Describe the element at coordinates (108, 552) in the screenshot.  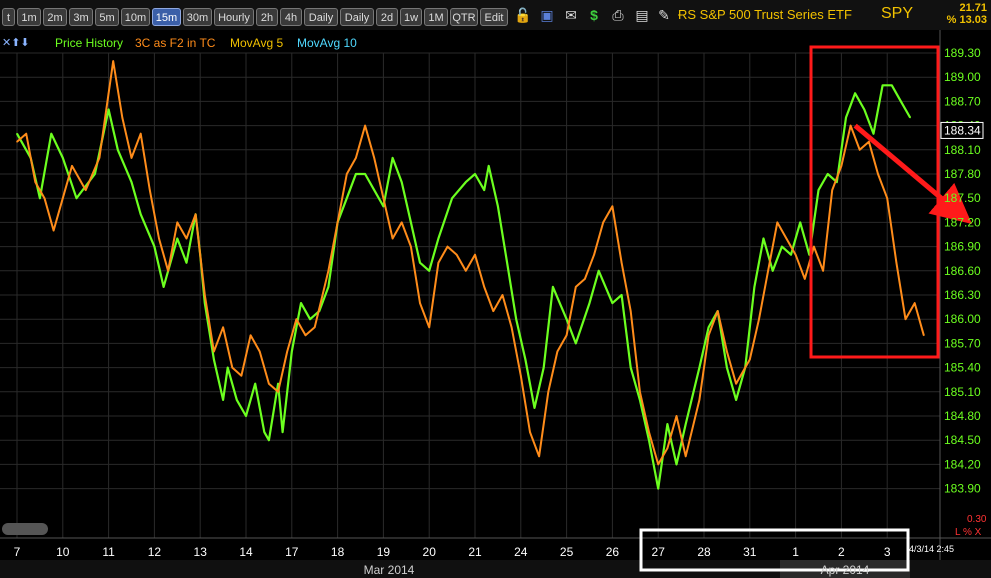
I see `x-tick-label: 11` at that location.